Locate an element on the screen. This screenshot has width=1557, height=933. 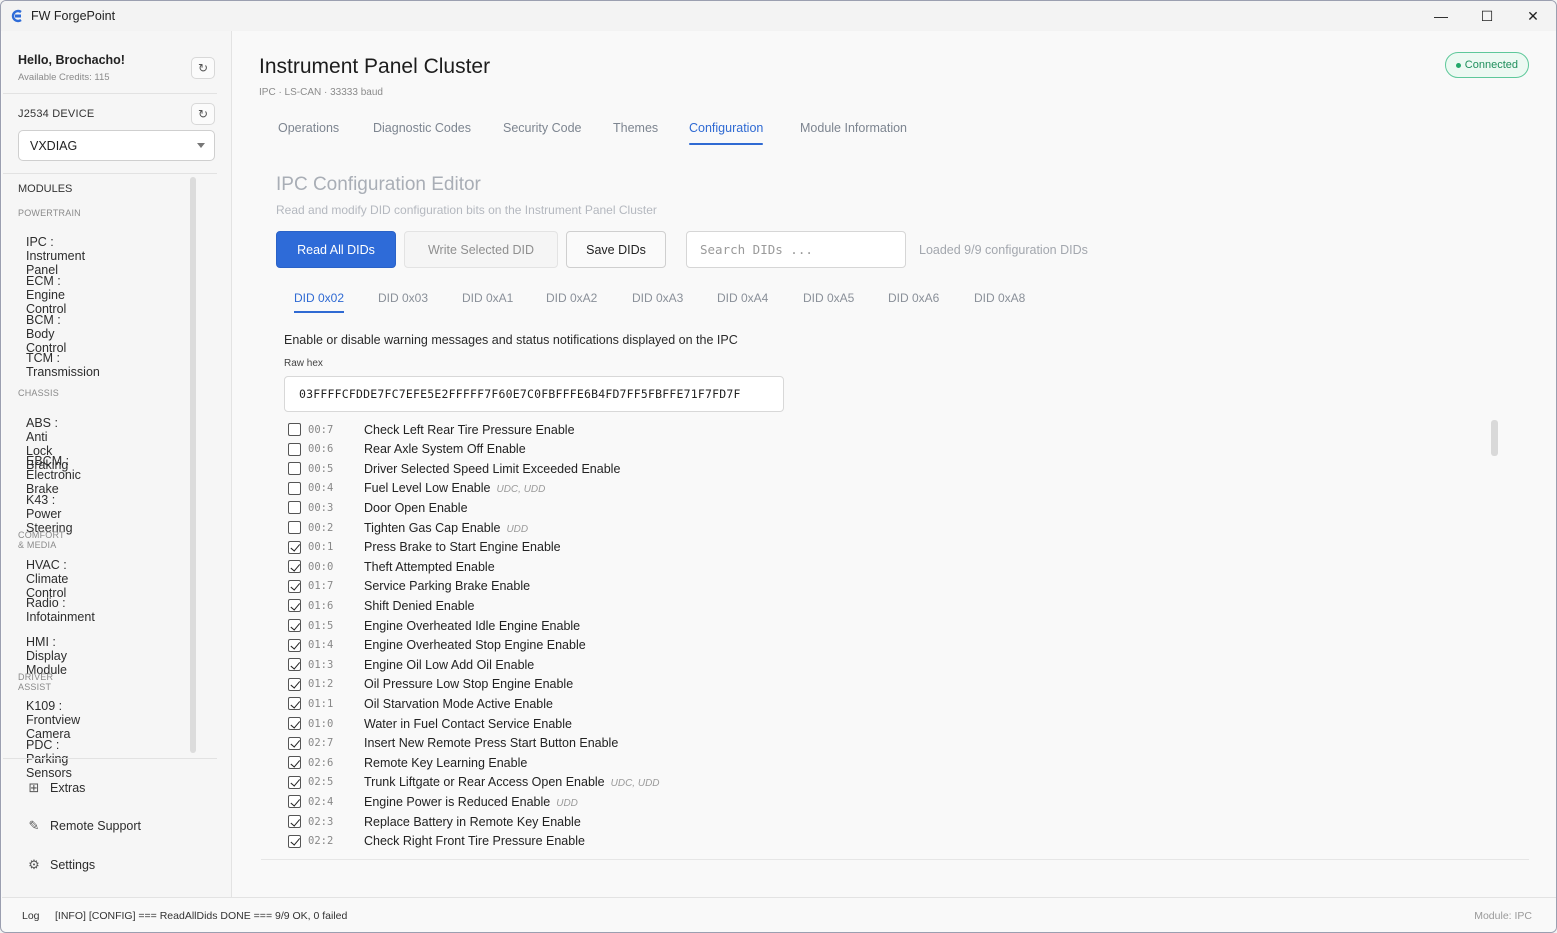
tab-did-0xa5: DID 0xA5 is located at coordinates (828, 298).